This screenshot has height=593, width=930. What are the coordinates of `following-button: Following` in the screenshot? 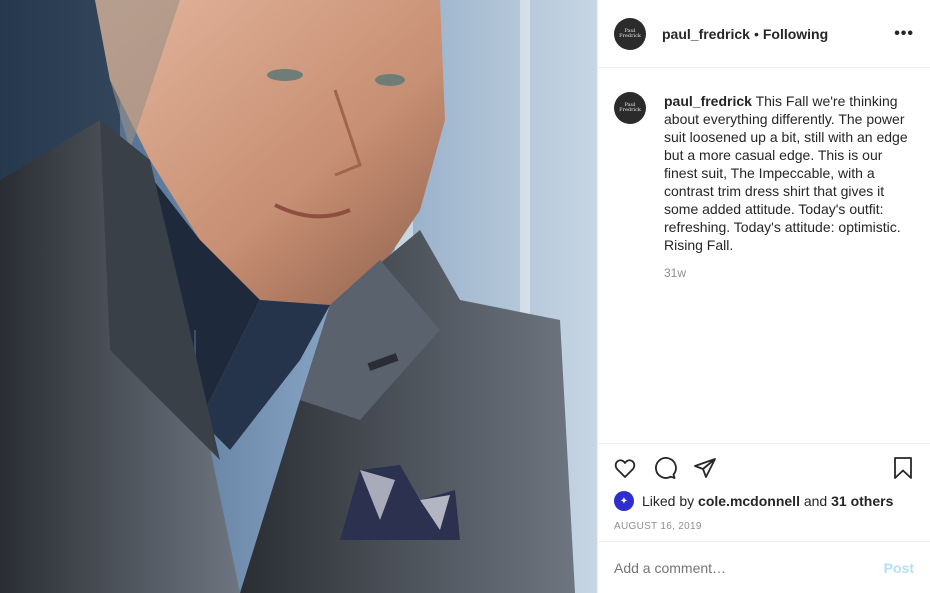 It's located at (795, 34).